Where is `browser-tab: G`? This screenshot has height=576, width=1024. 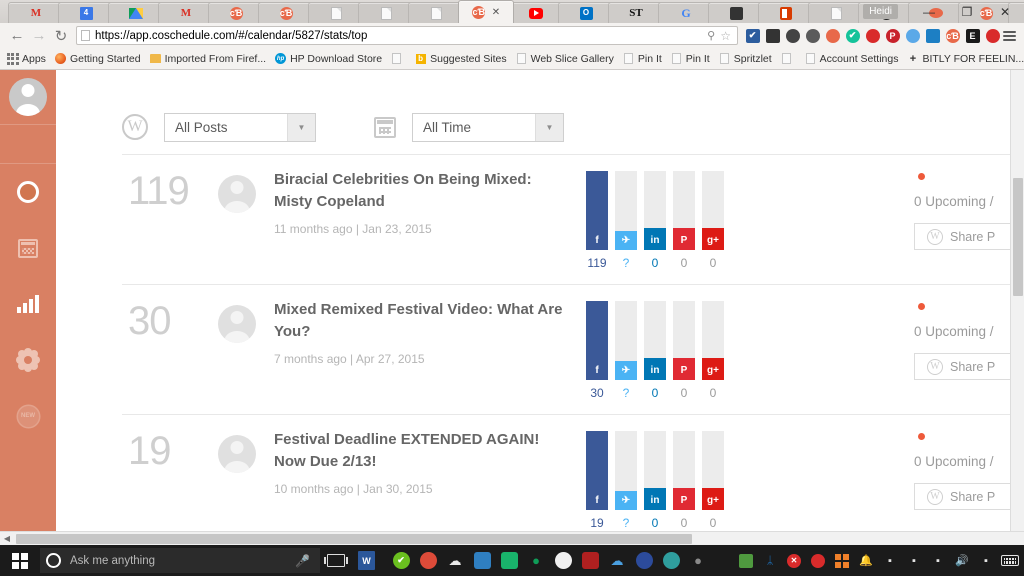
browser-tab: G is located at coordinates (686, 12).